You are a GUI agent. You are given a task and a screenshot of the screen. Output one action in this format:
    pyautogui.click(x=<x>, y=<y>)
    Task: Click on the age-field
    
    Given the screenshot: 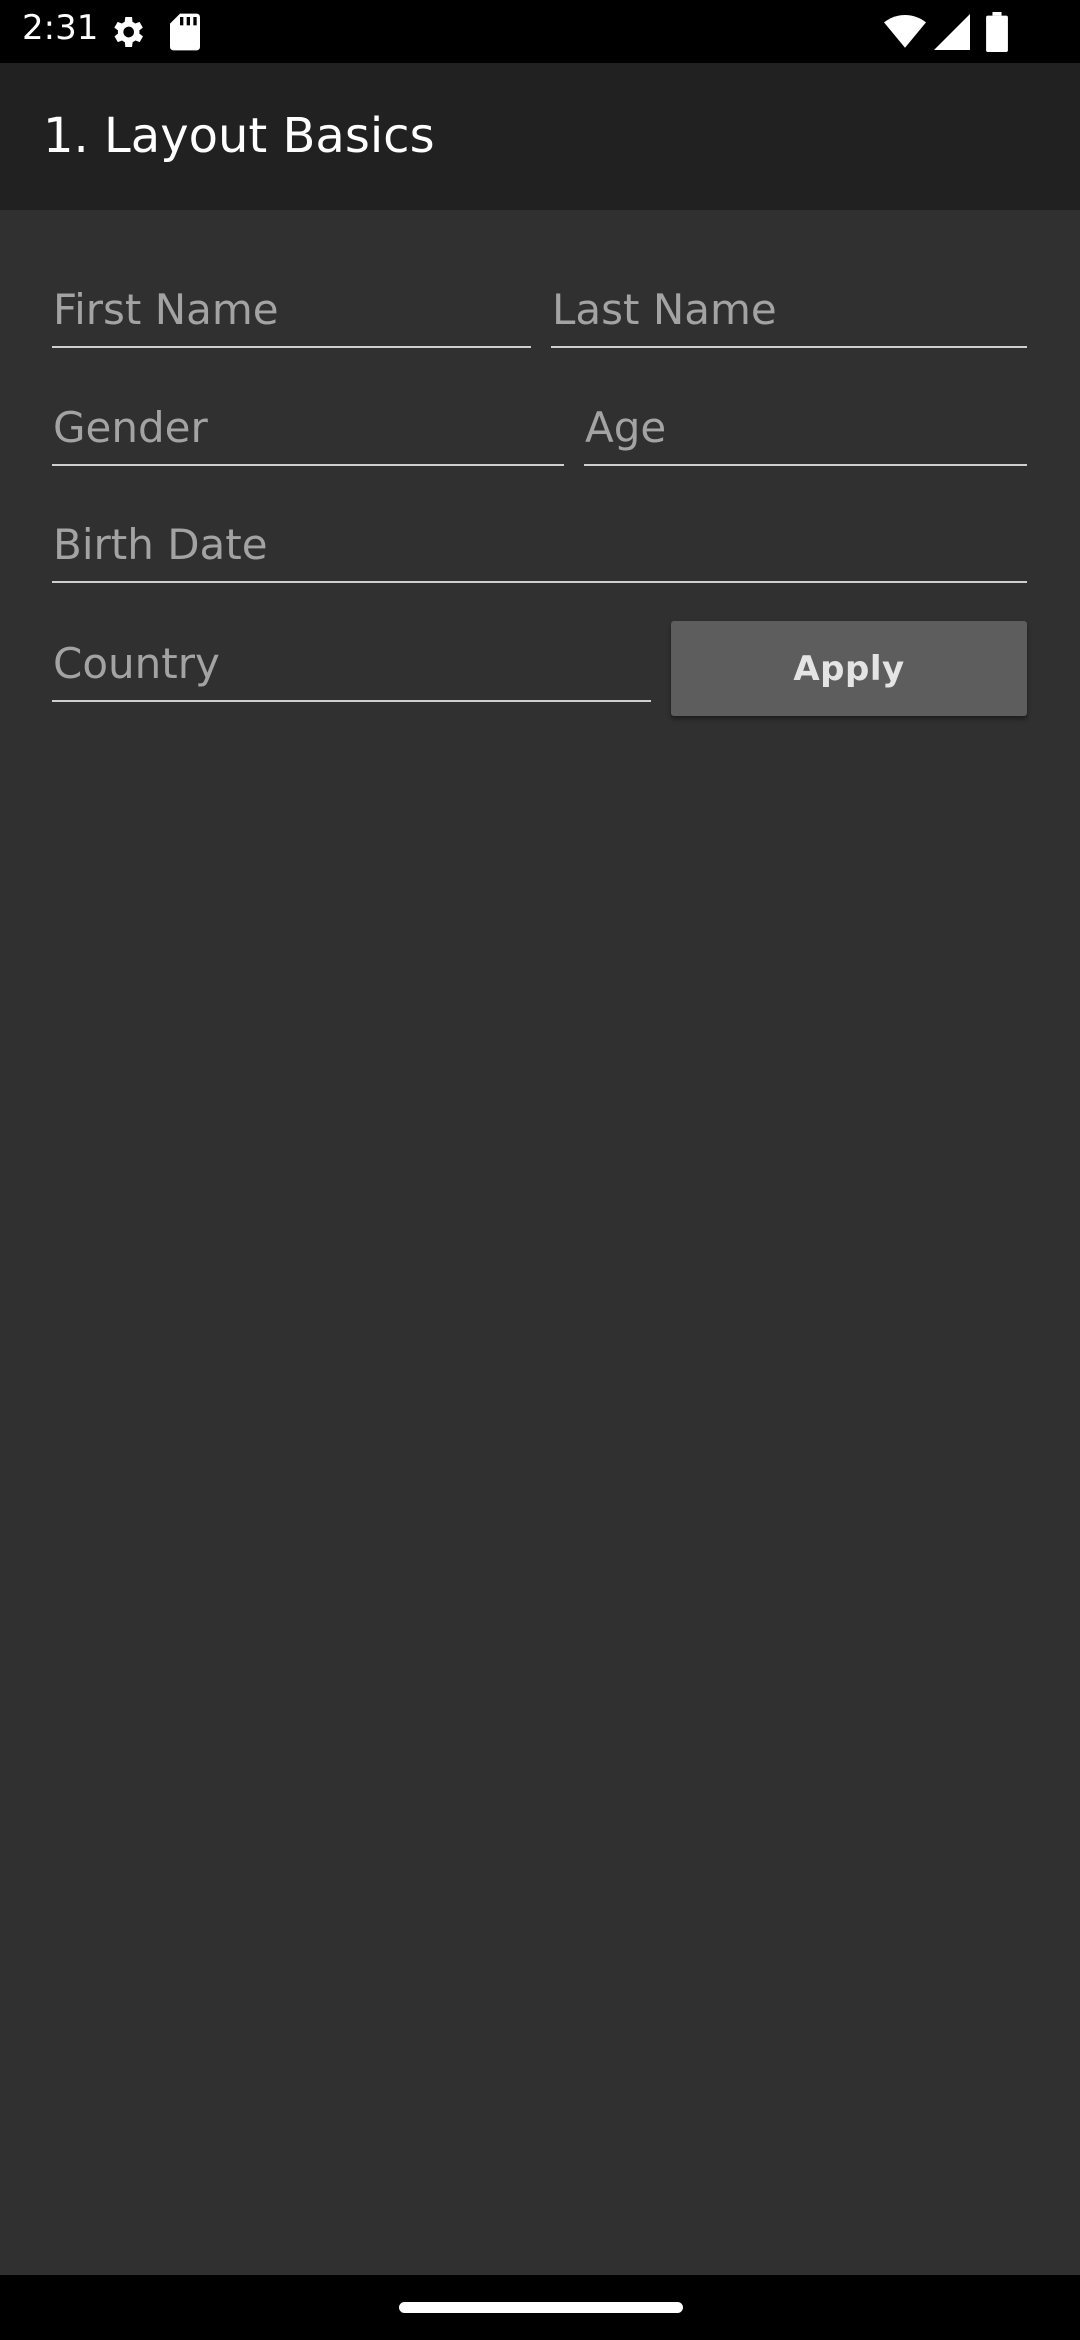 What is the action you would take?
    pyautogui.click(x=805, y=428)
    